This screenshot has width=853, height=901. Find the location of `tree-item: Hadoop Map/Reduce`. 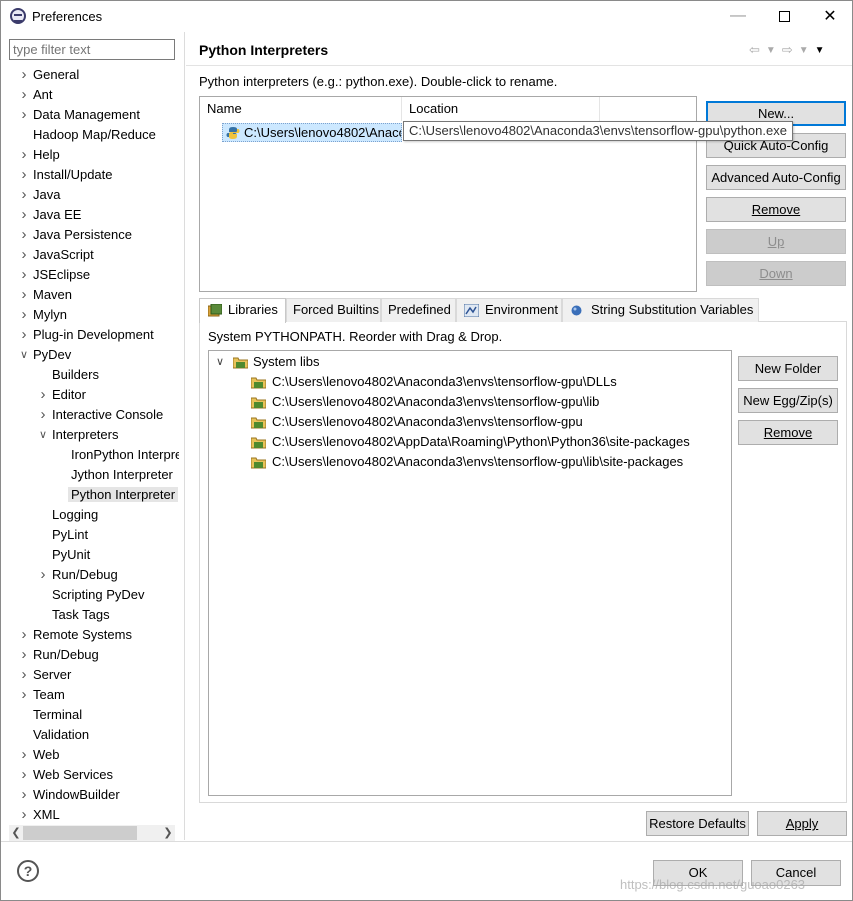

tree-item: Hadoop Map/Reduce is located at coordinates (94, 135).